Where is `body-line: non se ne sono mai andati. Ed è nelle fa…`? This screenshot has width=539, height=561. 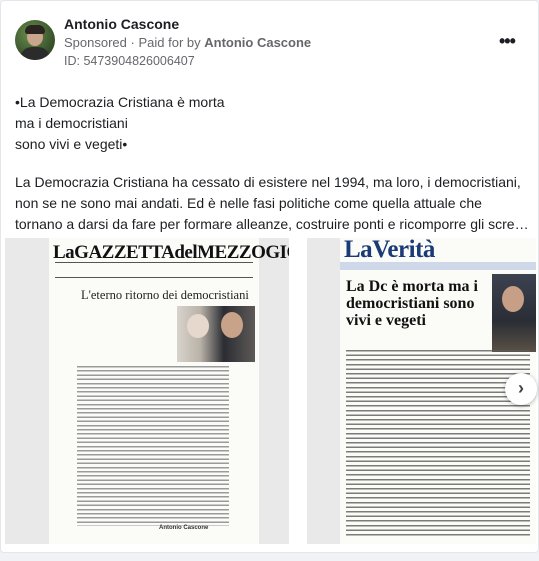
body-line: non se ne sono mai andati. Ed è nelle fa… is located at coordinates (248, 203).